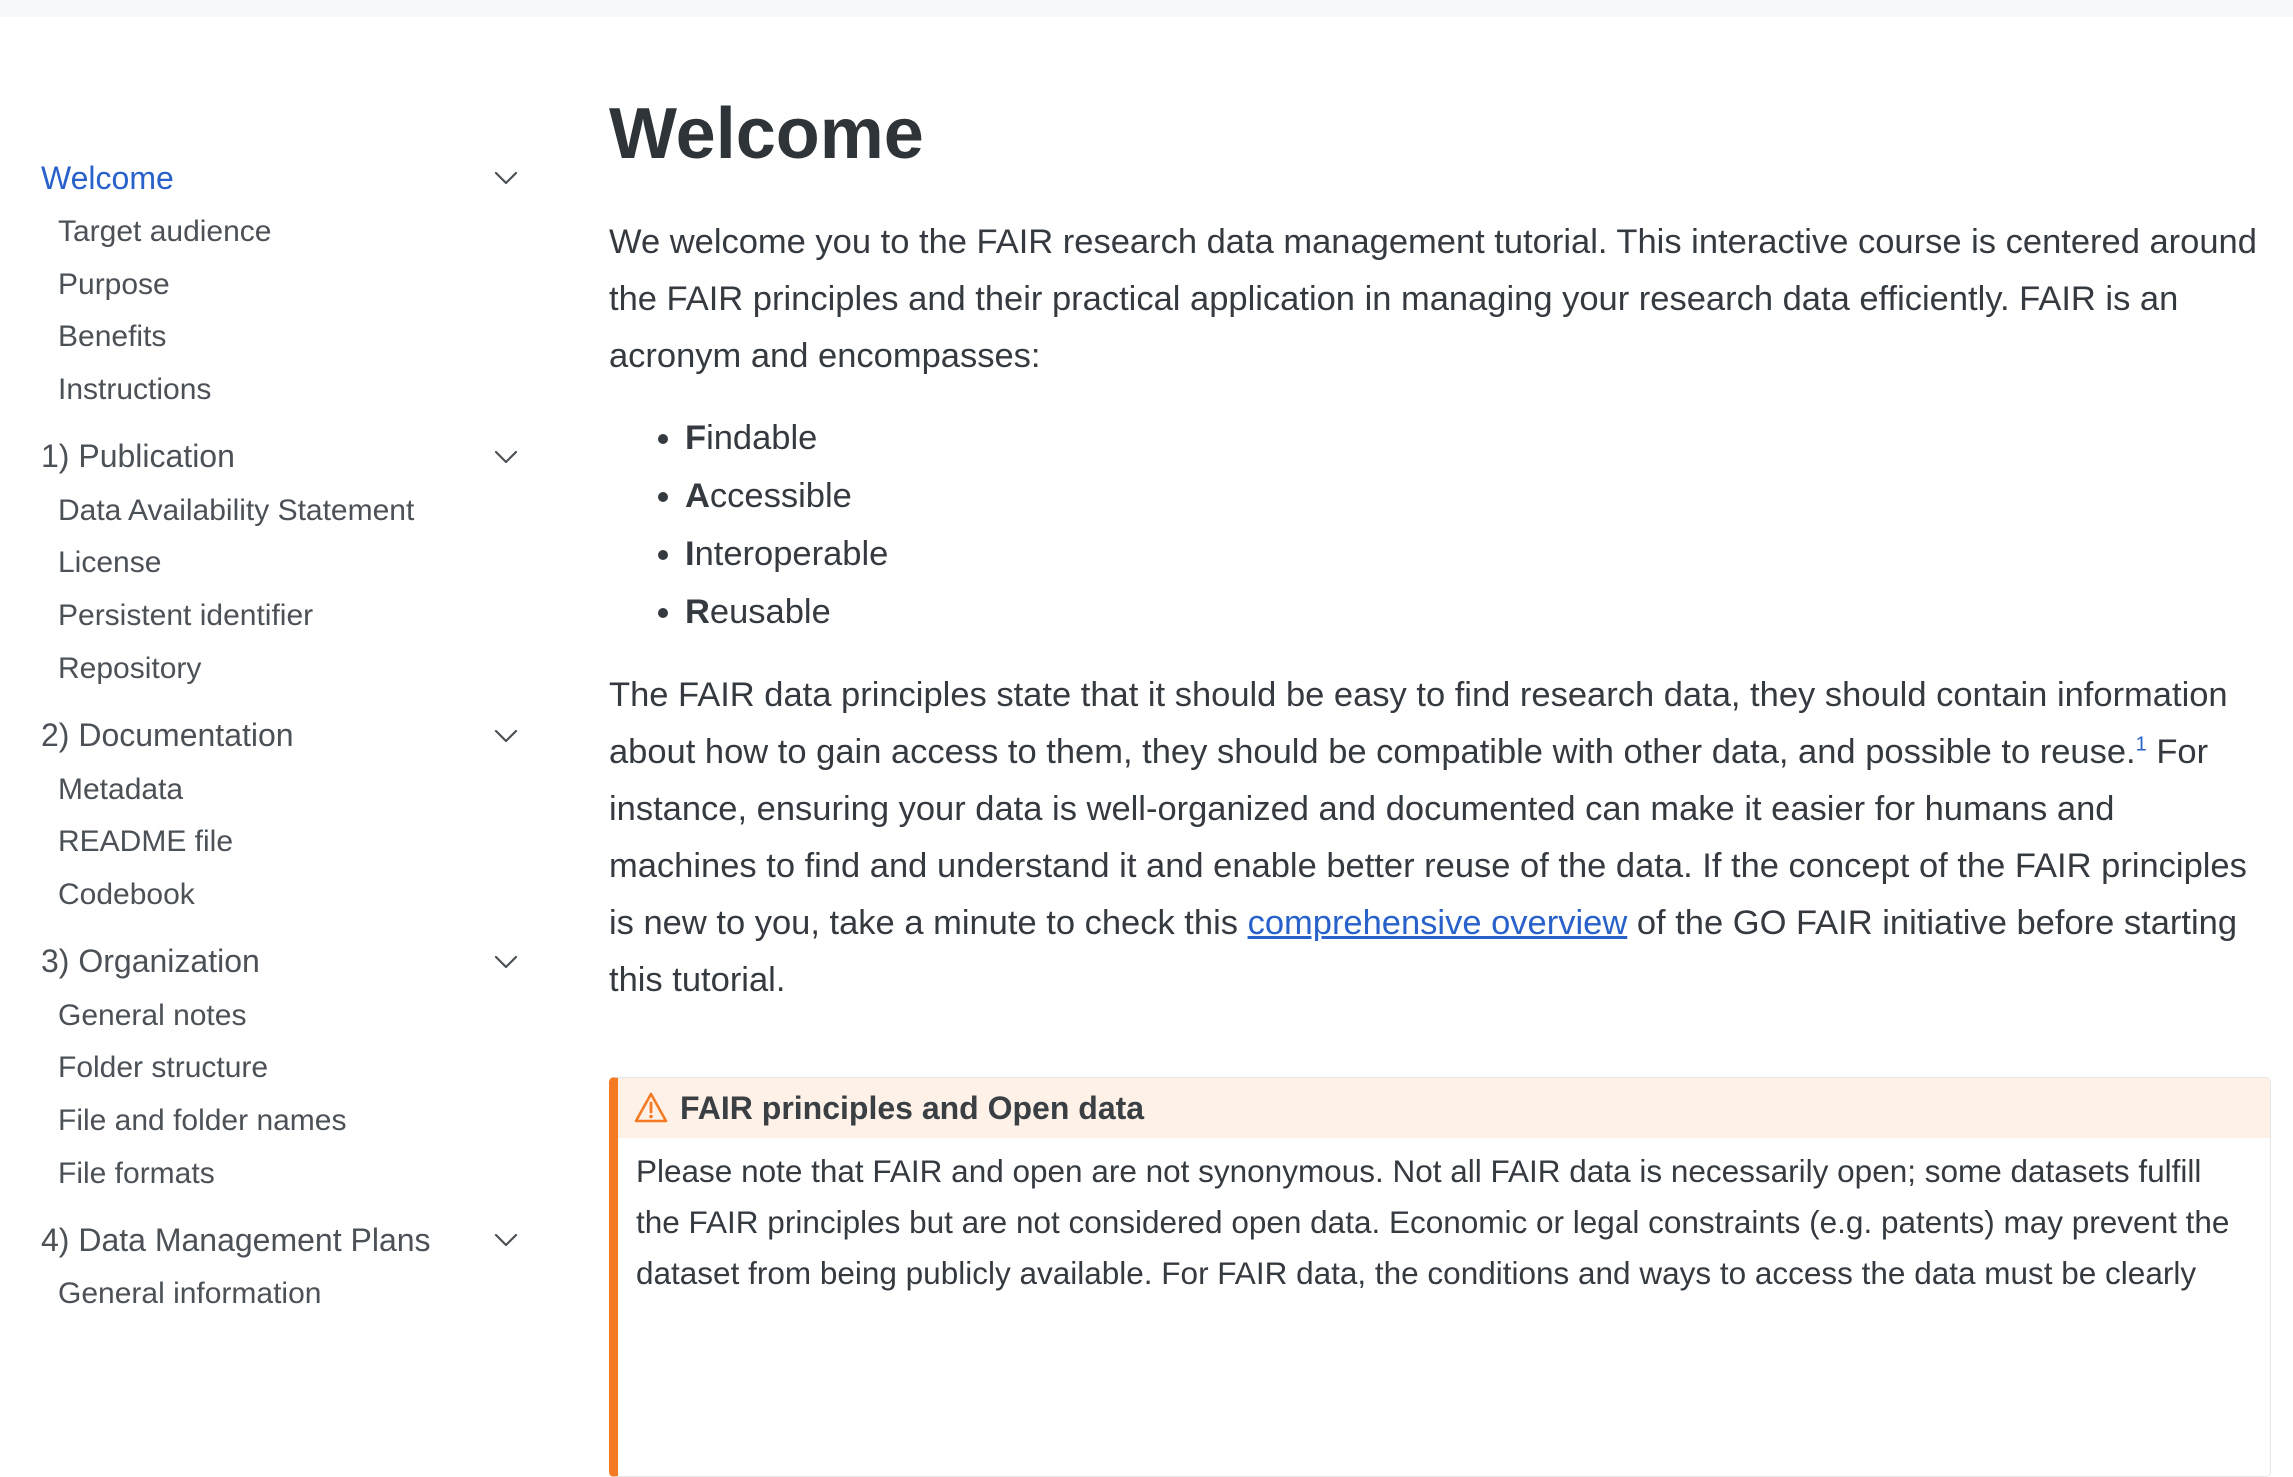  Describe the element at coordinates (260, 457) in the screenshot. I see `sidebar-section-header: 1) Publication` at that location.